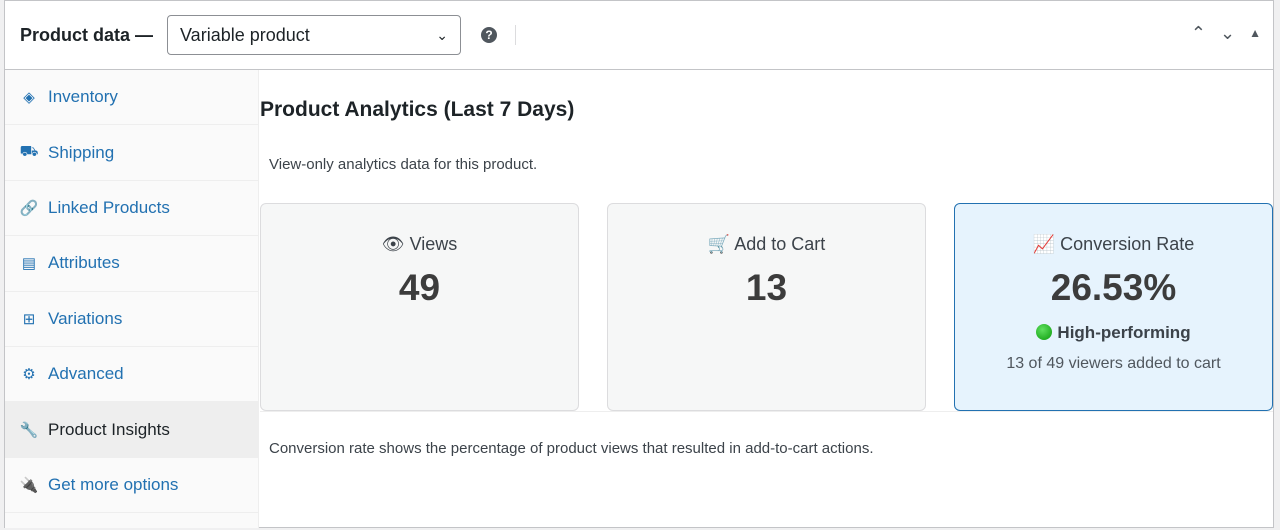  What do you see at coordinates (1044, 244) in the screenshot?
I see `chart-line-icon: 📈` at bounding box center [1044, 244].